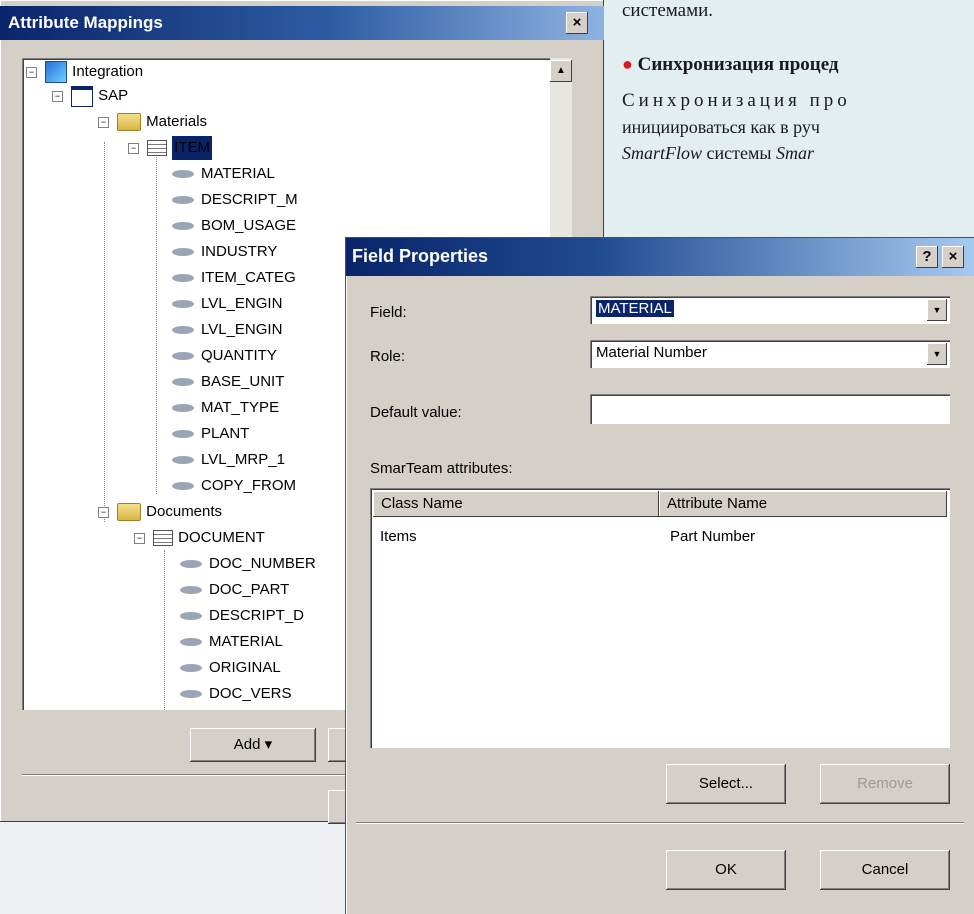 This screenshot has height=914, width=974. What do you see at coordinates (770, 310) in the screenshot?
I see `field-combo: MATERIAL ▼` at bounding box center [770, 310].